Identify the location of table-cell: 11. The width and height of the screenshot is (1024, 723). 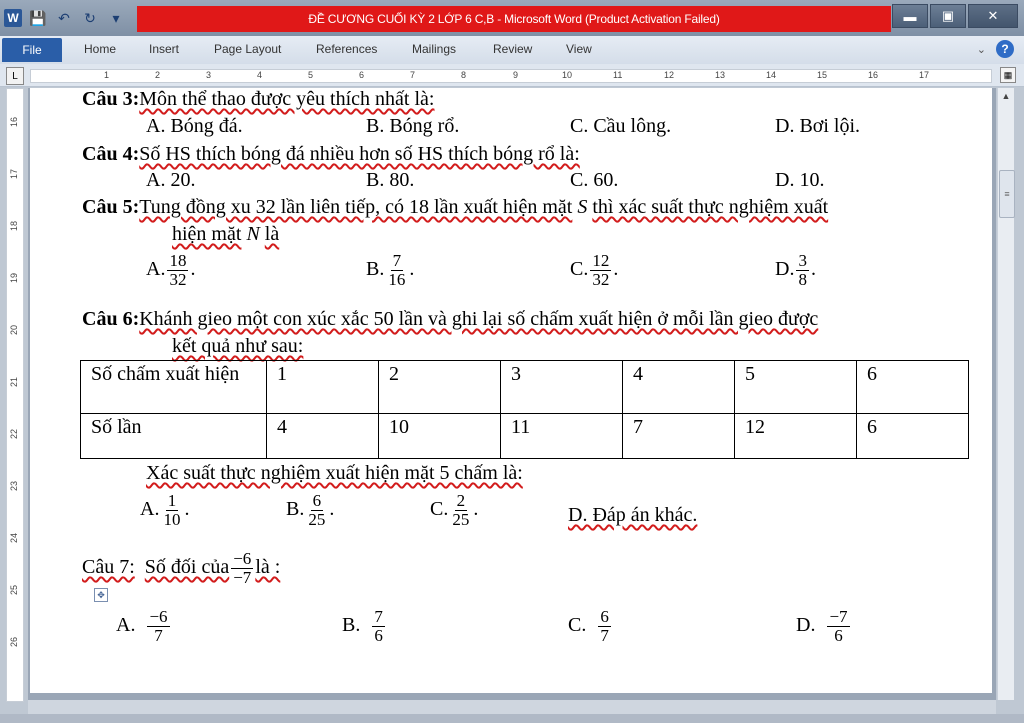
(561, 436).